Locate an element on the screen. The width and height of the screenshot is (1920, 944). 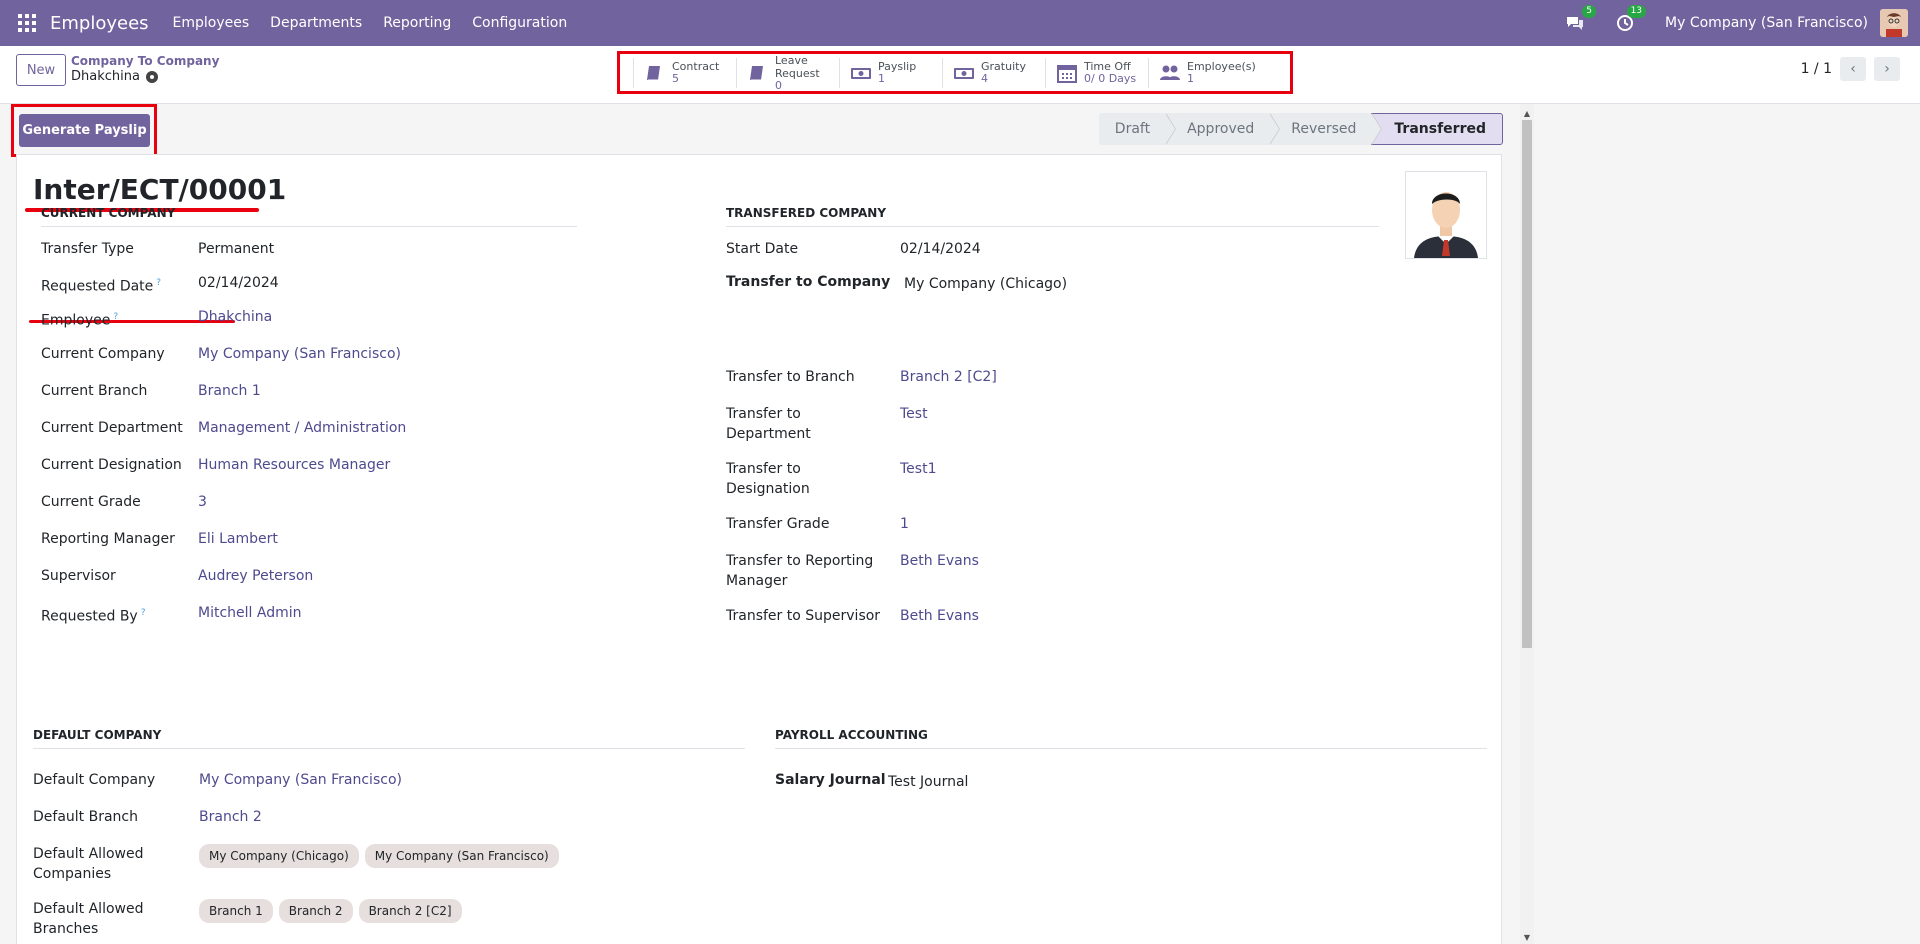
contract-label: Contract is located at coordinates (696, 66).